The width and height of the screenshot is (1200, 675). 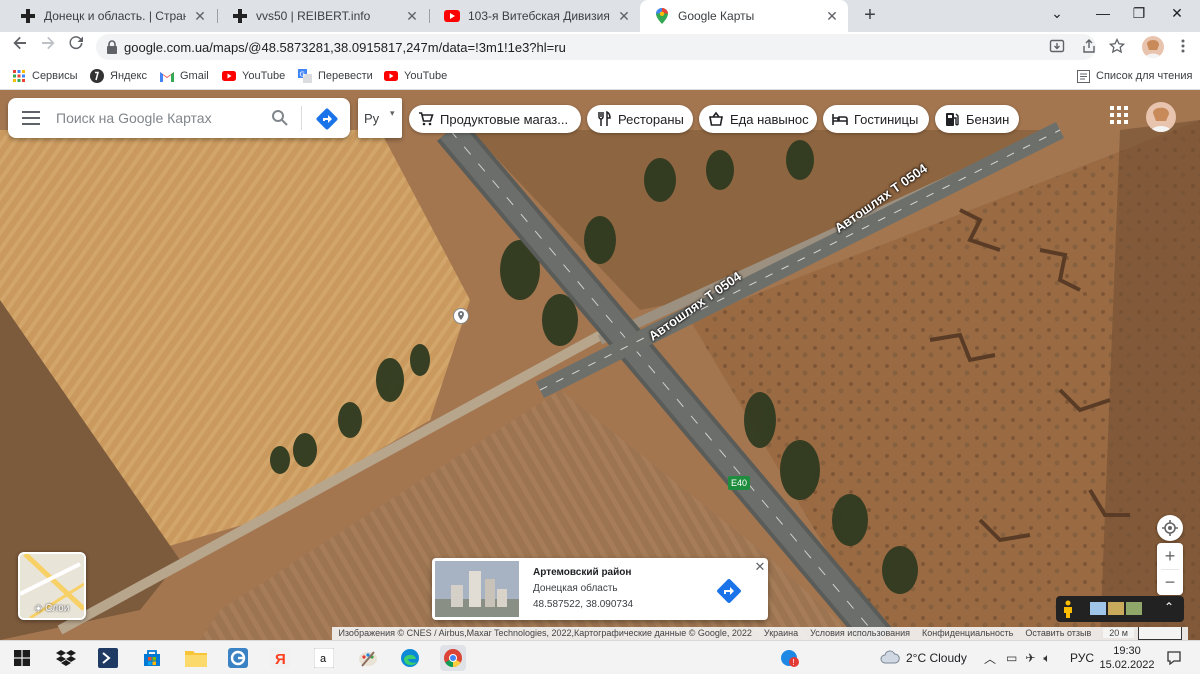 What do you see at coordinates (936, 658) in the screenshot?
I see `weather-text: 2°C Cloudy` at bounding box center [936, 658].